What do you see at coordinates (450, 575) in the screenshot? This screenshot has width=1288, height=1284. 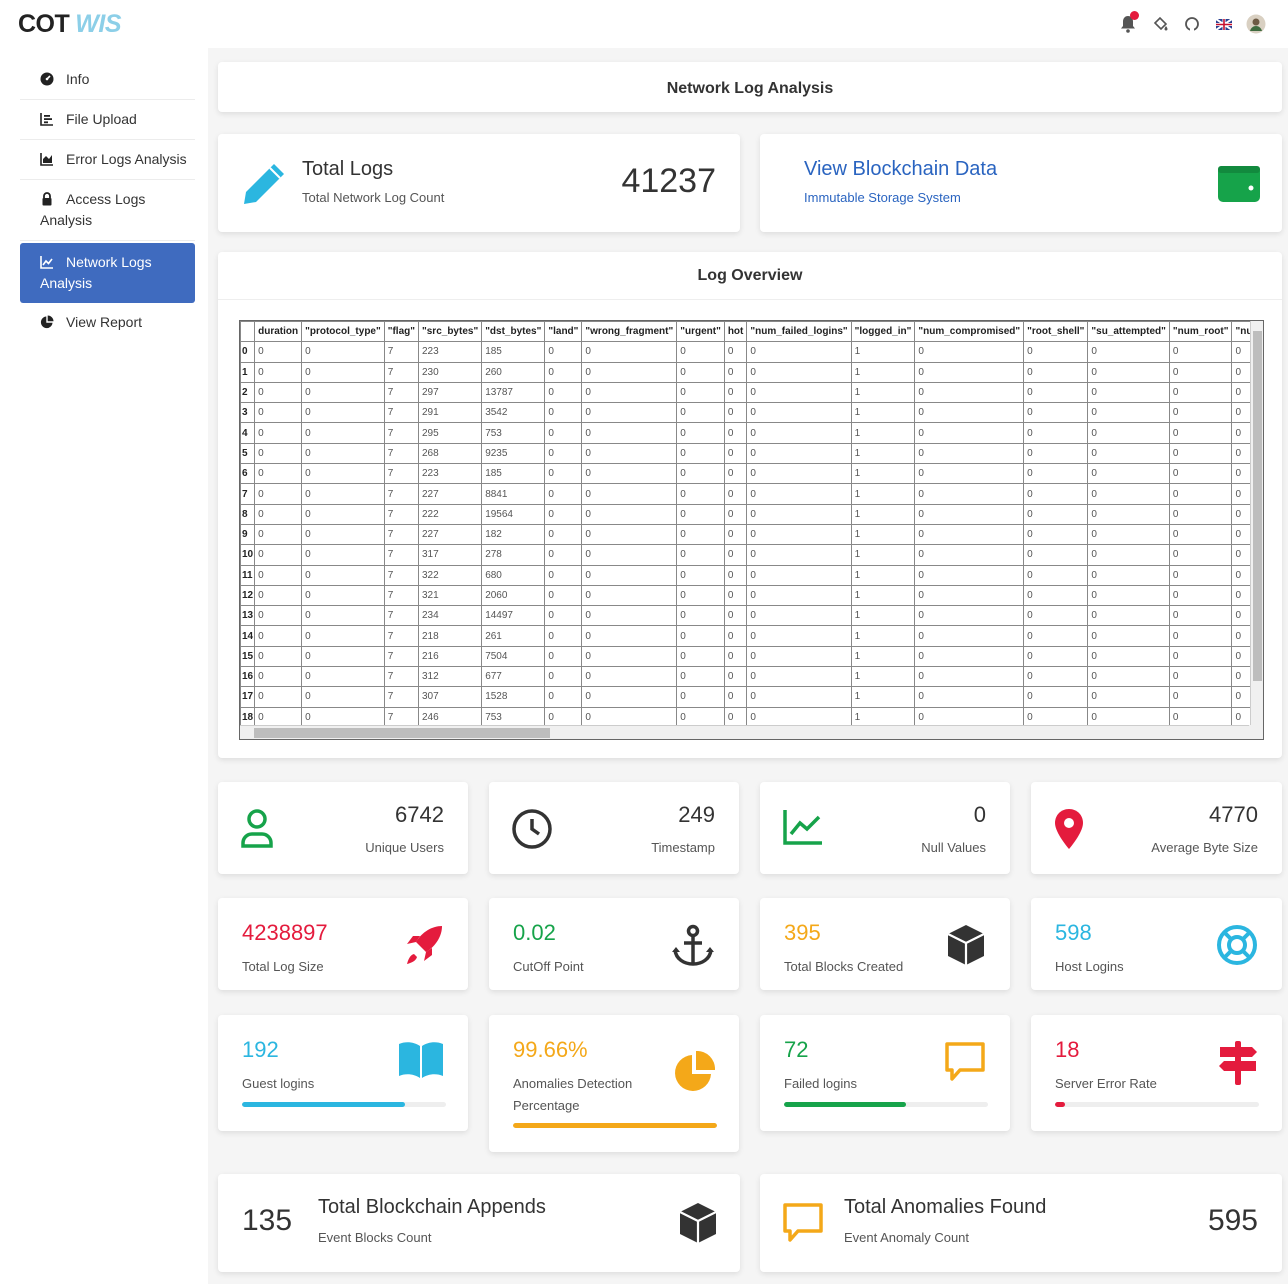 I see `table-cell: 322` at bounding box center [450, 575].